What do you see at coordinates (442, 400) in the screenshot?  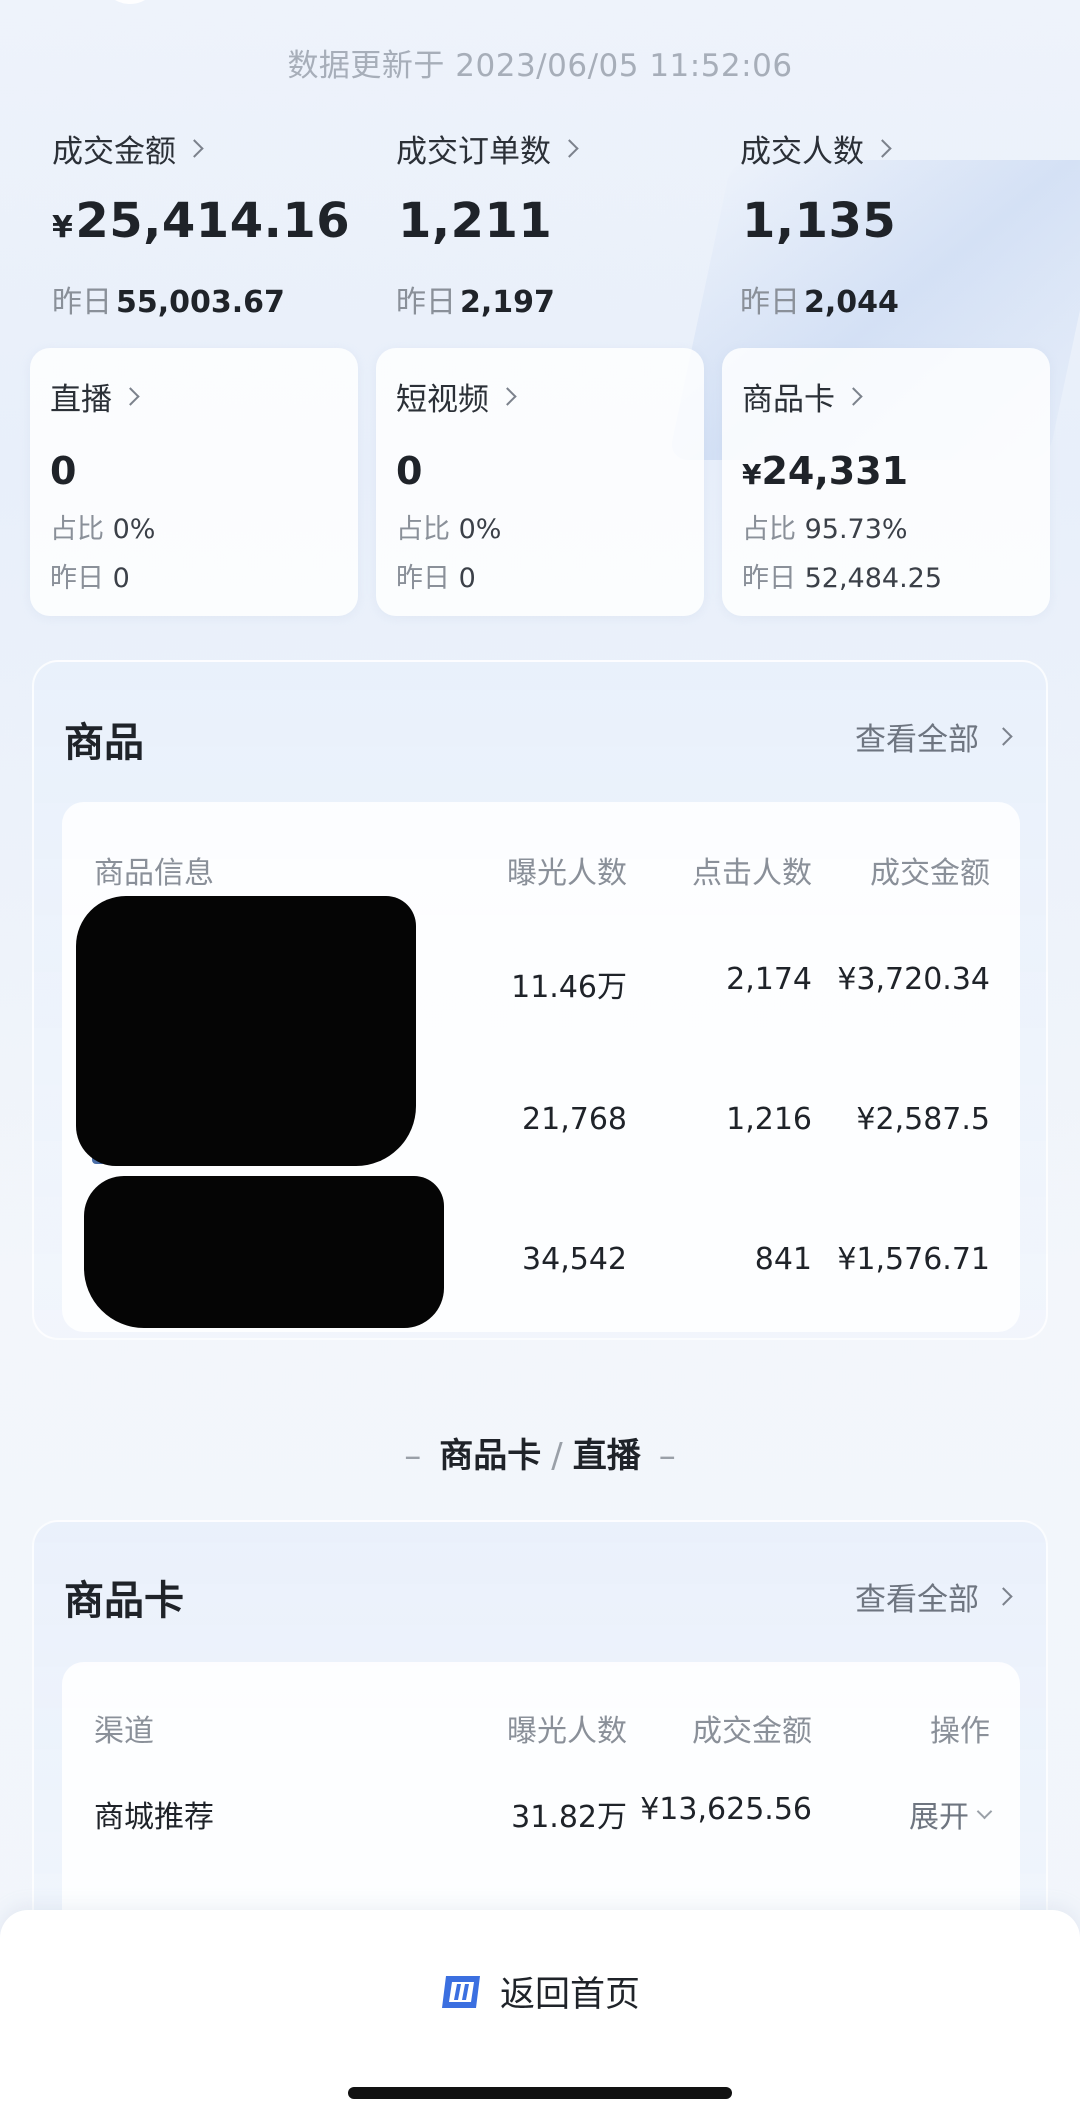 I see `channel-label: 短视频` at bounding box center [442, 400].